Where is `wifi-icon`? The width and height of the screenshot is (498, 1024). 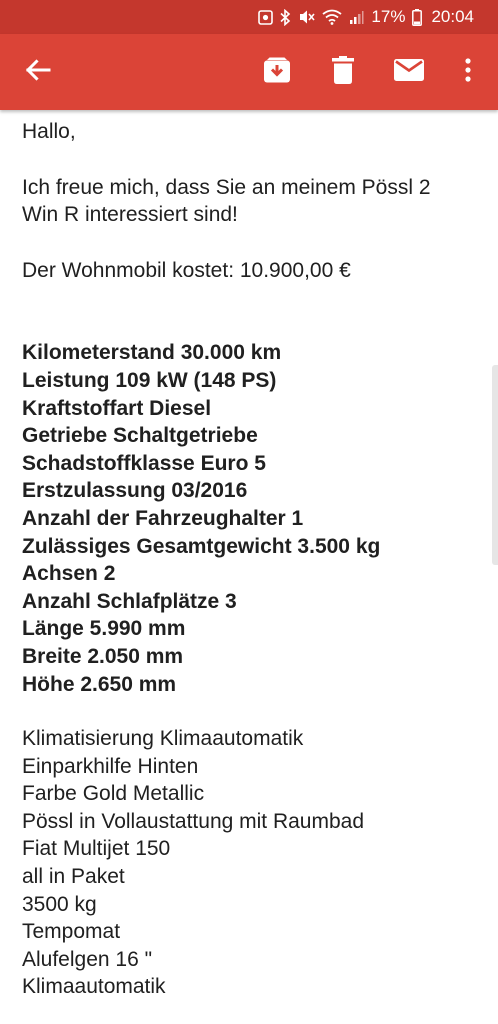
wifi-icon is located at coordinates (332, 17).